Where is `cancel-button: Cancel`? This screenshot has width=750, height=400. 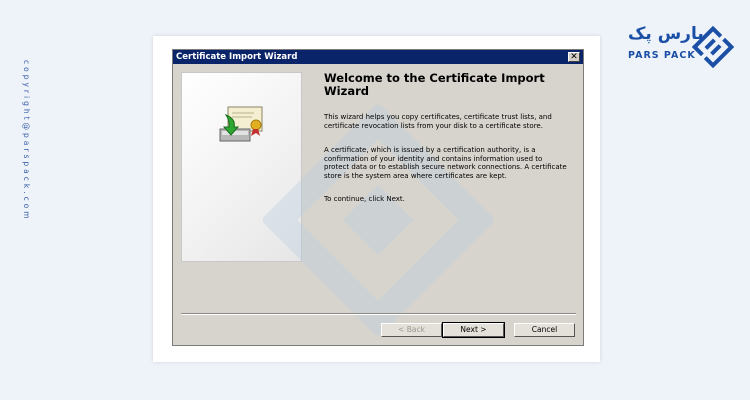
cancel-button: Cancel is located at coordinates (544, 330).